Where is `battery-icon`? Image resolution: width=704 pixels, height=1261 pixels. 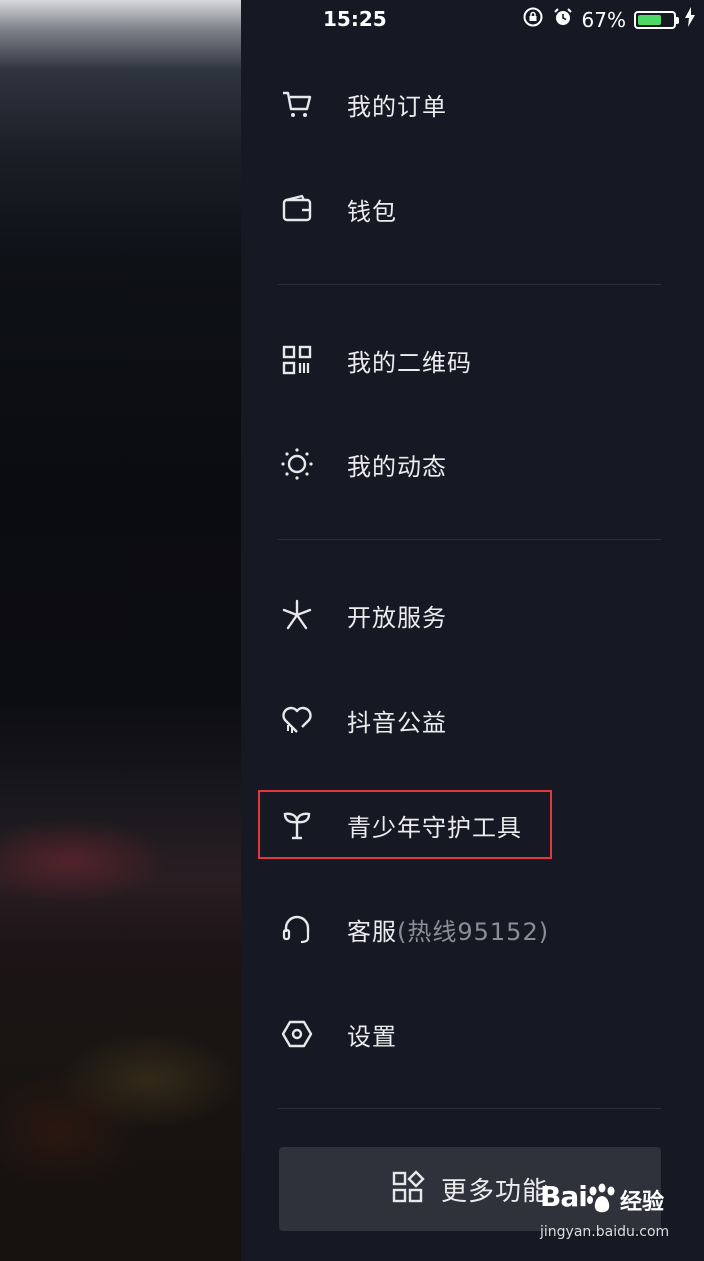
battery-icon is located at coordinates (656, 19).